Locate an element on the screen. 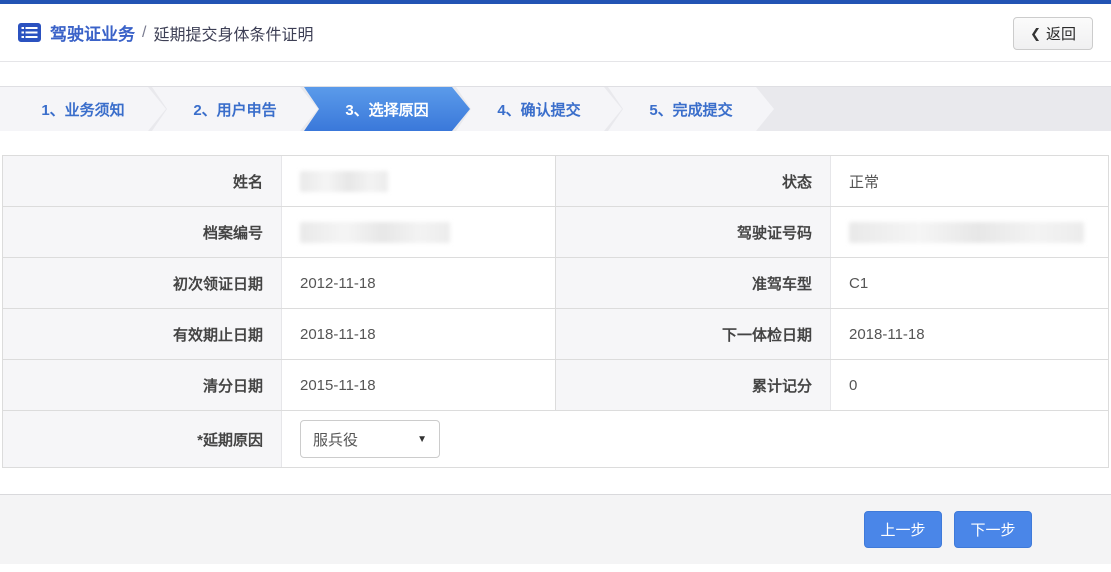  table-row: 初次领证日期 2012-11-18 准驾车型 C1 is located at coordinates (555, 283).